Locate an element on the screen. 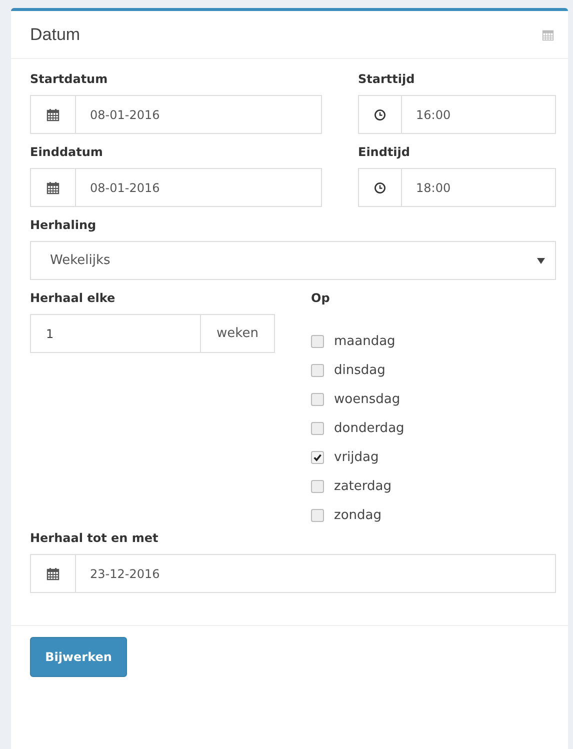  field-label: Op is located at coordinates (321, 298).